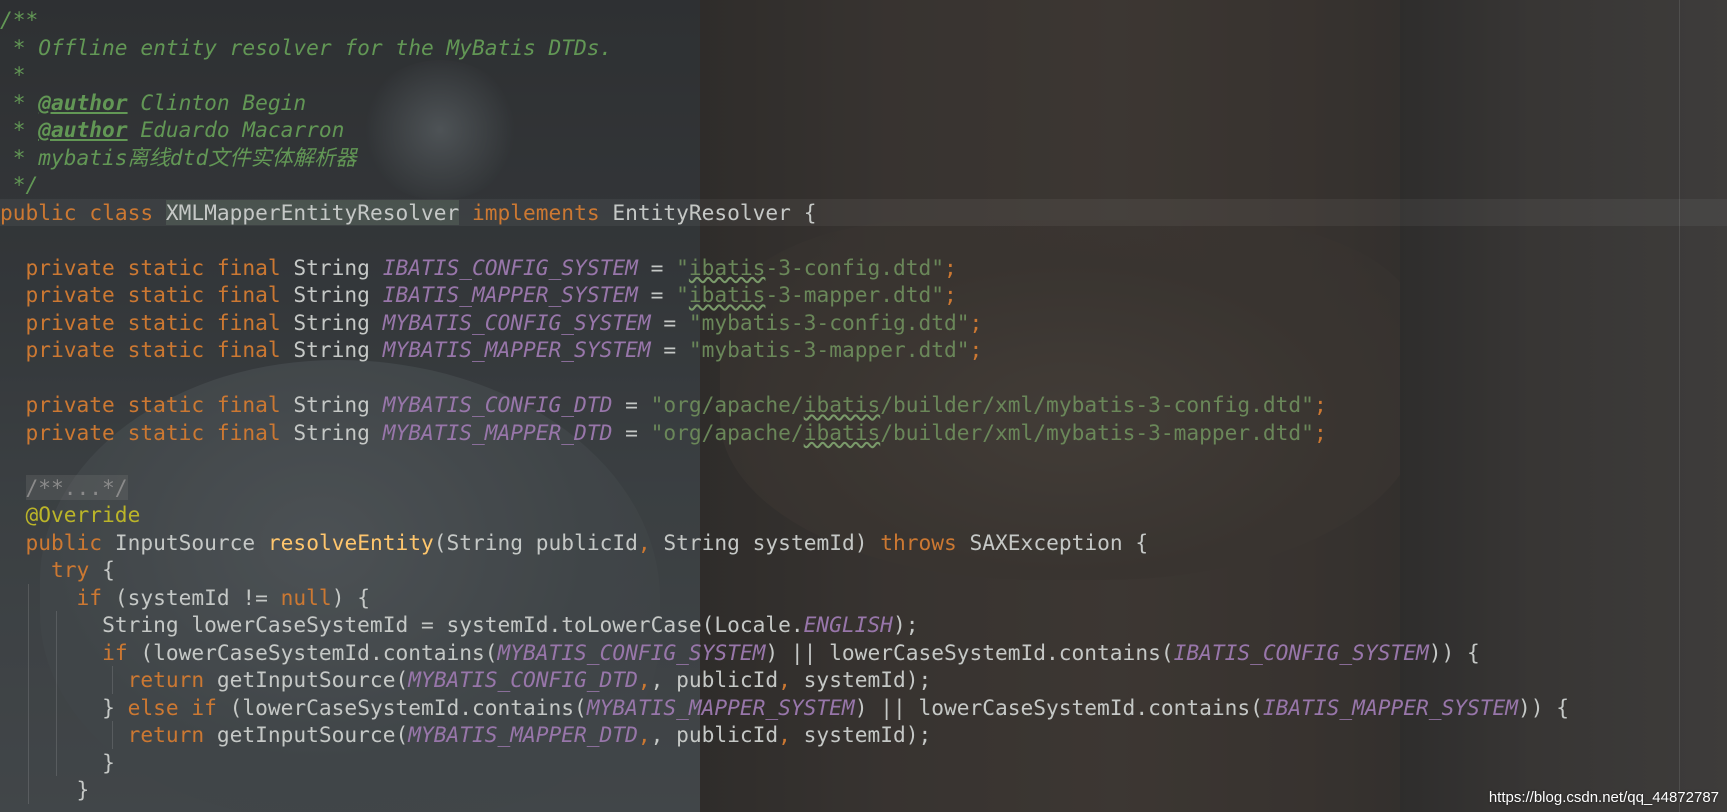  What do you see at coordinates (510, 294) in the screenshot?
I see `field-name: IBATIS_MAPPER_SYSTEM` at bounding box center [510, 294].